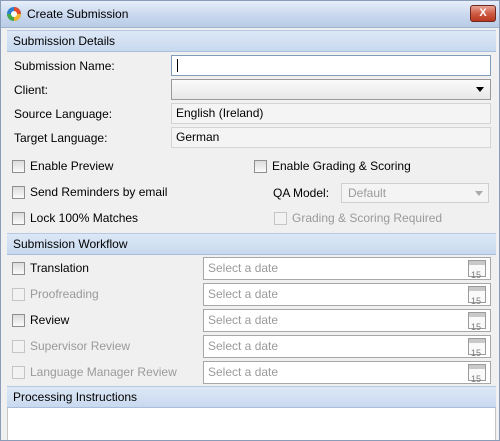 Image resolution: width=500 pixels, height=441 pixels. What do you see at coordinates (251, 41) in the screenshot?
I see `submission-details-header: Submission Details` at bounding box center [251, 41].